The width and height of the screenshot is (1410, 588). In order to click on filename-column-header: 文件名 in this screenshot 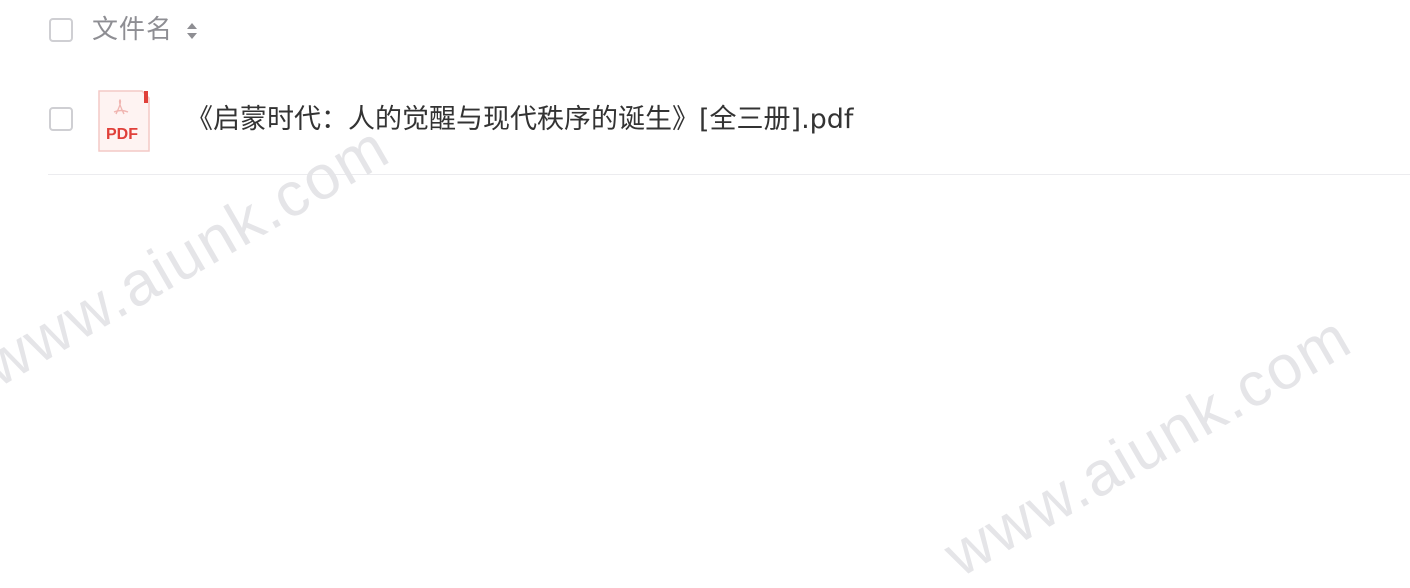, I will do `click(132, 30)`.